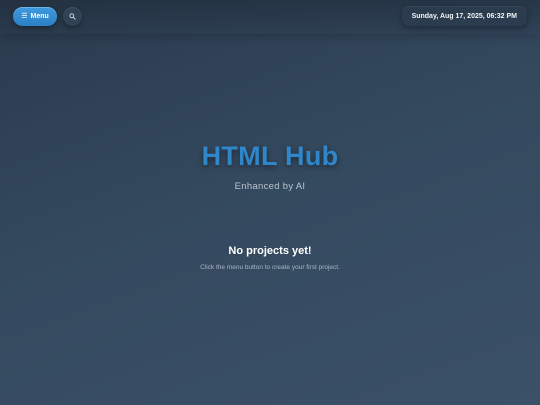 This screenshot has height=405, width=540. What do you see at coordinates (24, 16) in the screenshot?
I see `hamburger-icon: ☰` at bounding box center [24, 16].